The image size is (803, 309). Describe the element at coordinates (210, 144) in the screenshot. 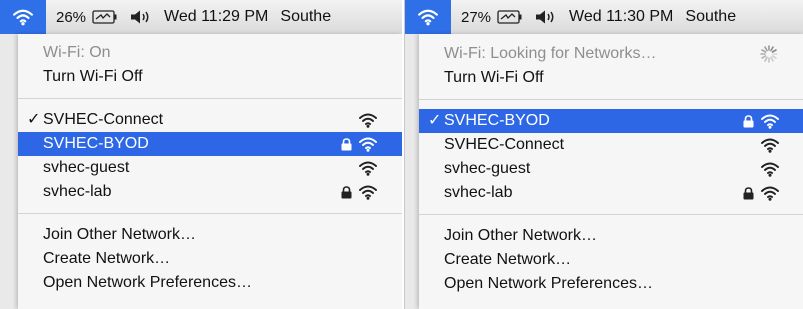

I see `network-item: SVHEC-BYOD` at that location.